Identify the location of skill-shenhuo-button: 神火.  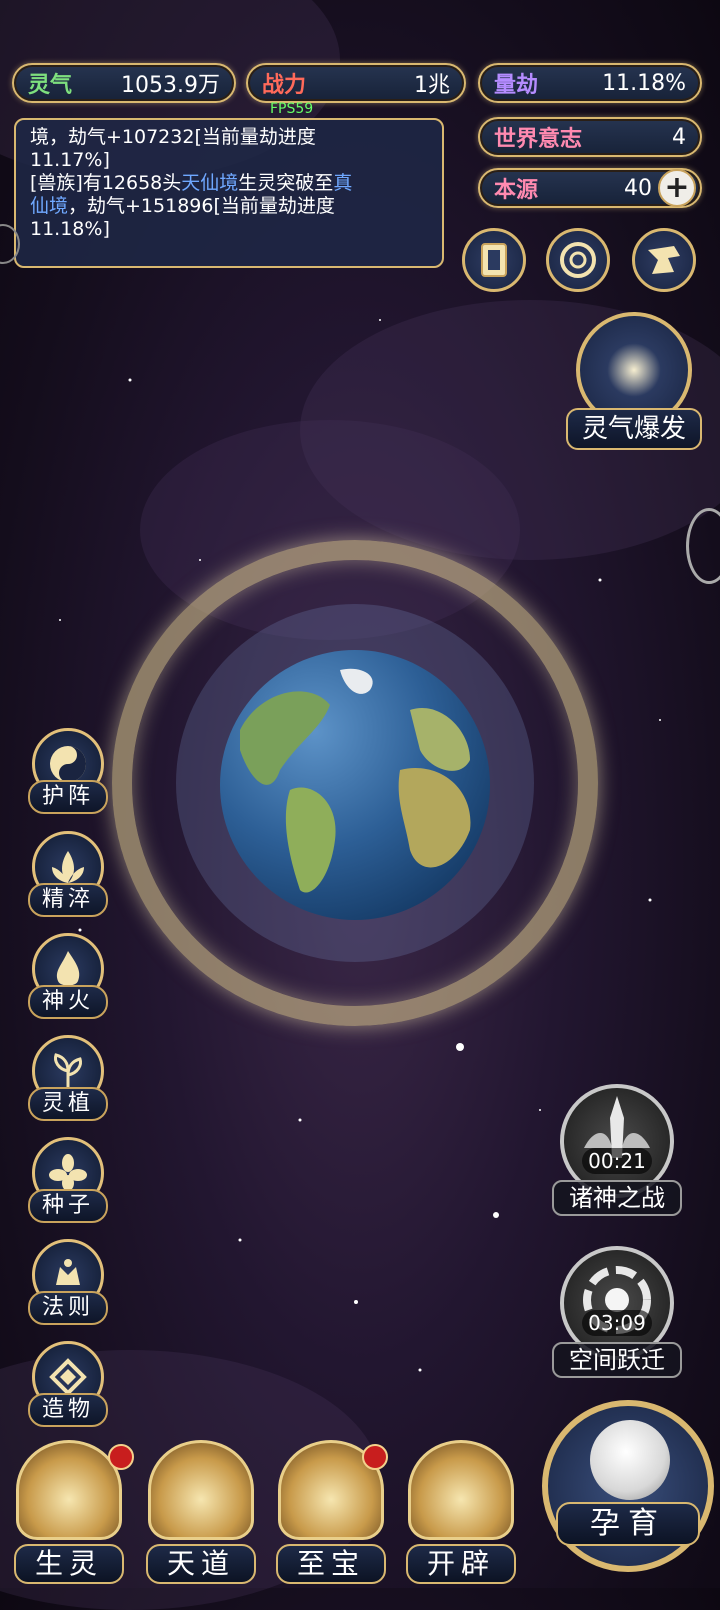
(68, 978).